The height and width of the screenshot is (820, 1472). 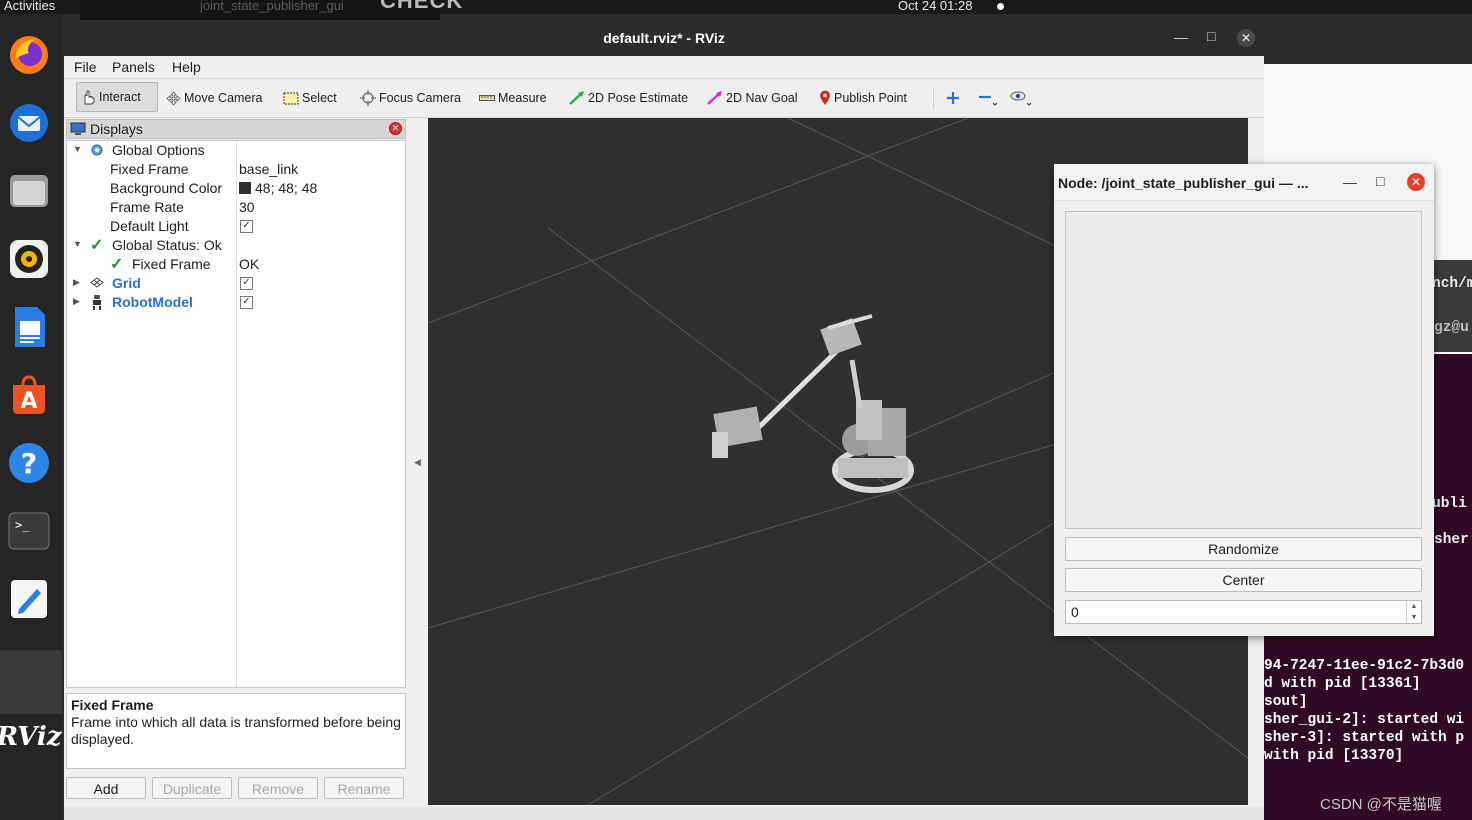 What do you see at coordinates (1021, 98) in the screenshot?
I see `view-options-button` at bounding box center [1021, 98].